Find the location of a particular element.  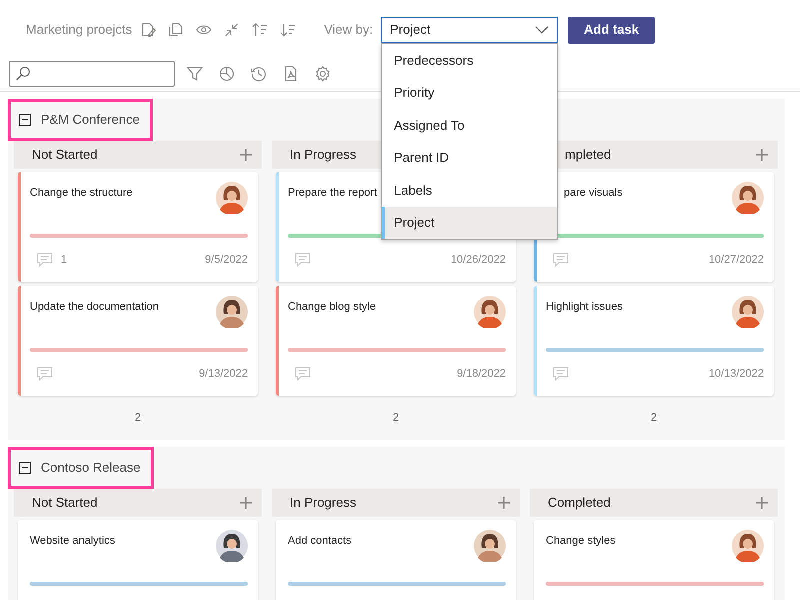

due-date: 10/26/2022 is located at coordinates (478, 260).